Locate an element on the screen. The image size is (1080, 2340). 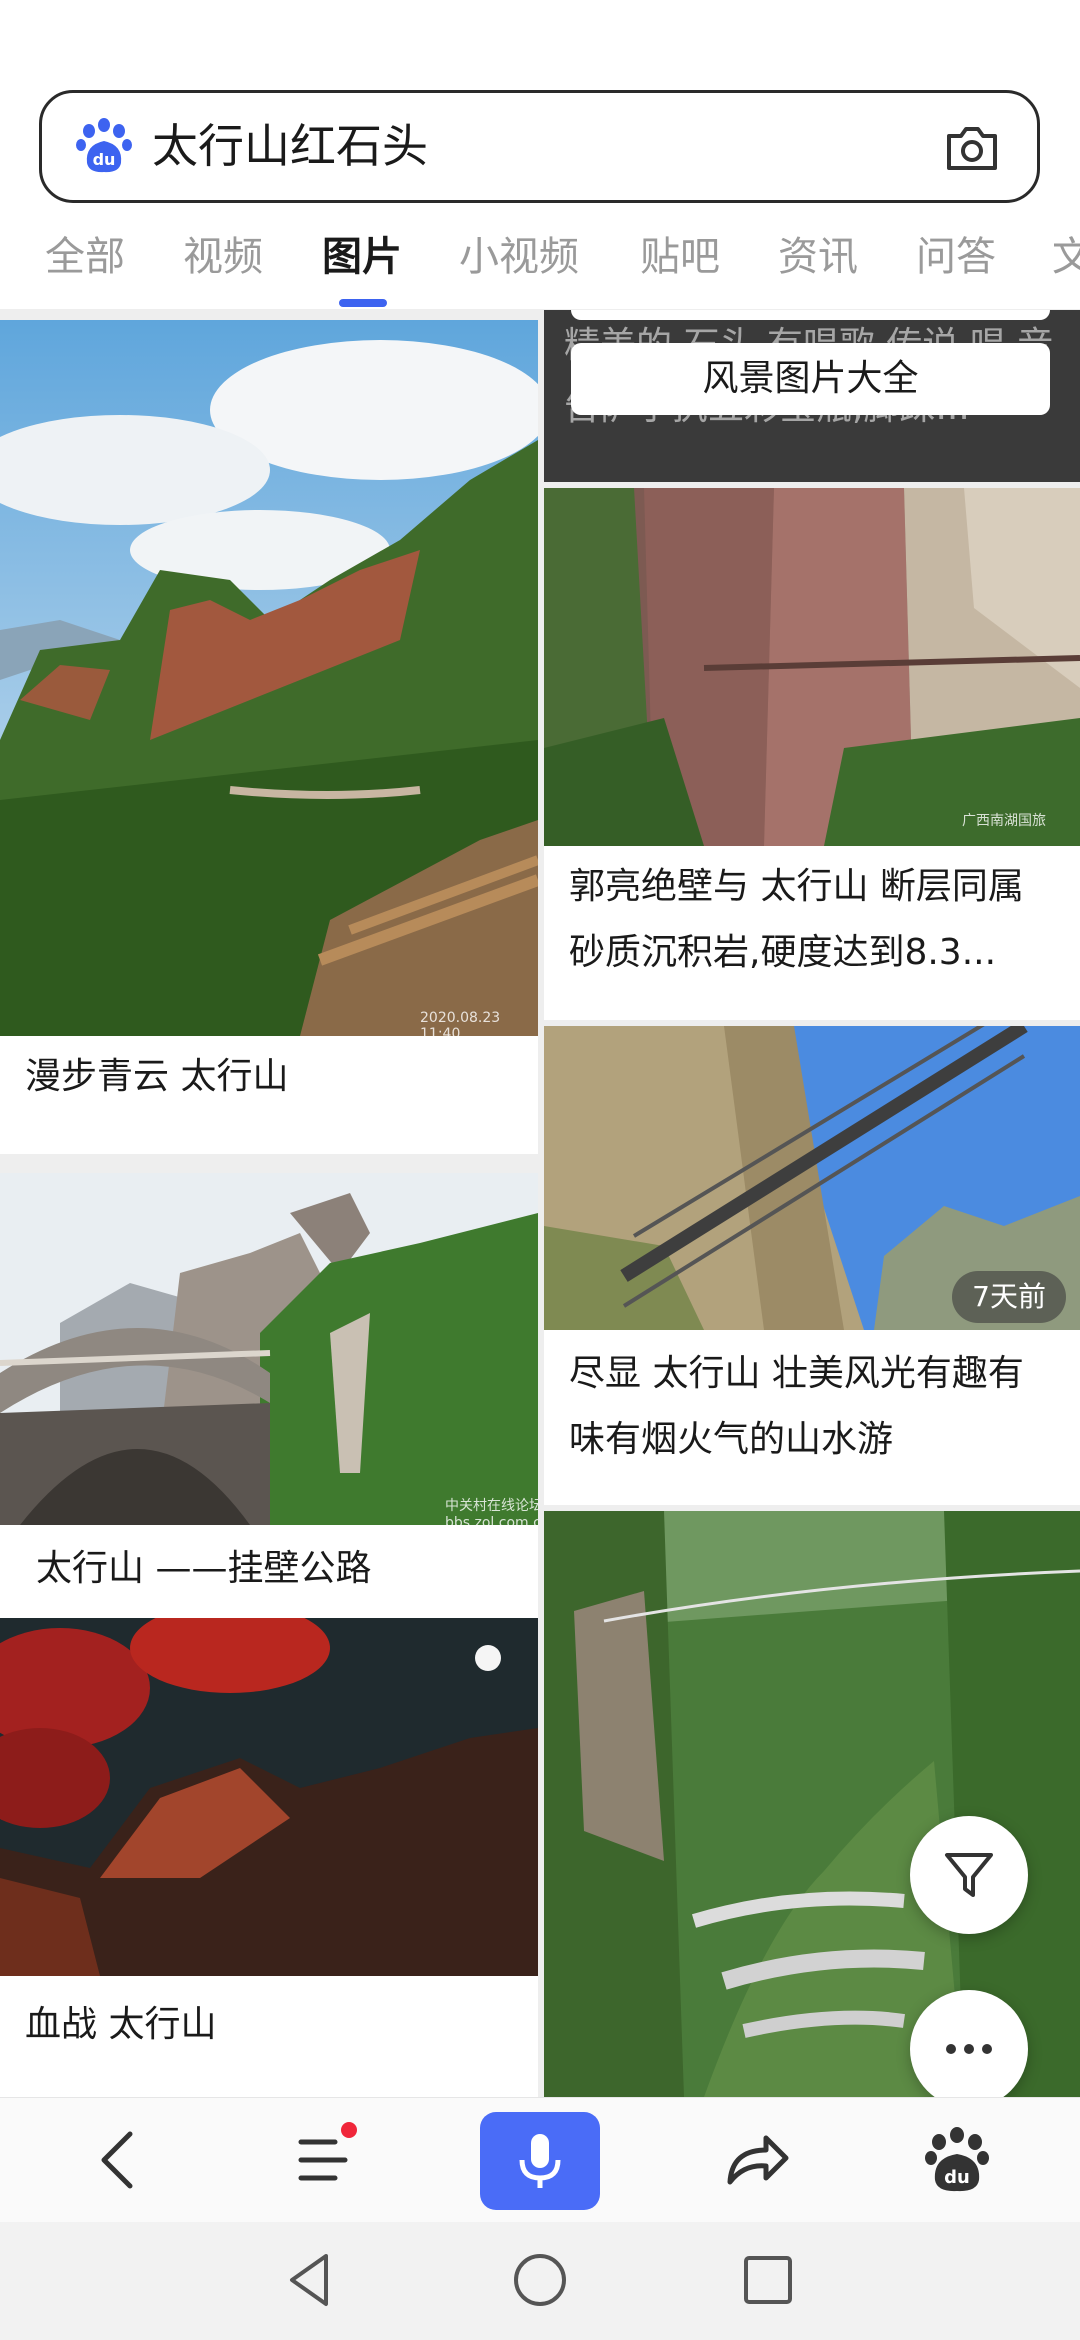
camera-icon is located at coordinates (972, 147).